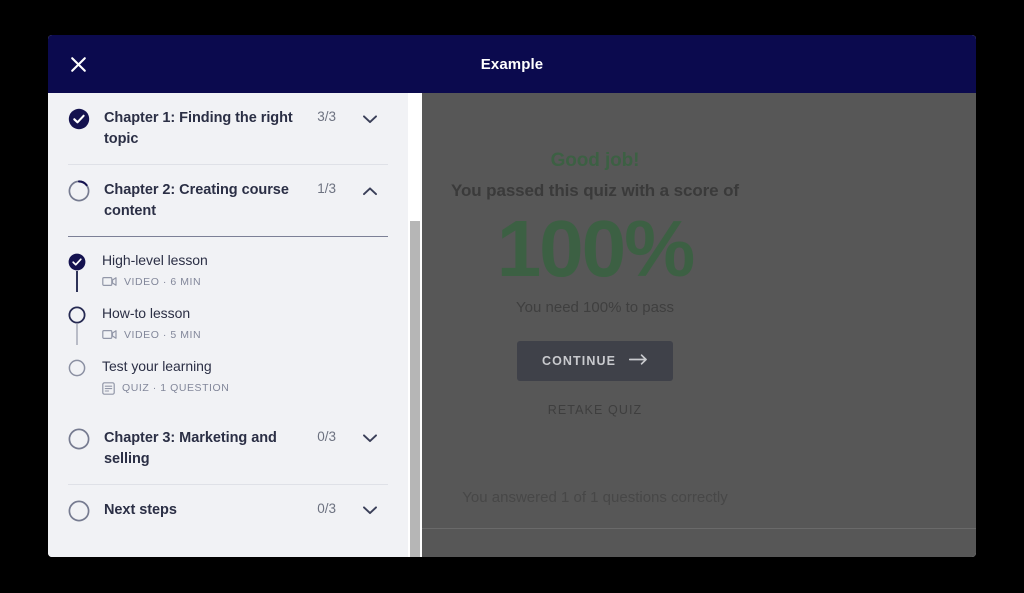 This screenshot has width=1024, height=593. Describe the element at coordinates (155, 260) in the screenshot. I see `lesson-title: High-level lesson` at that location.